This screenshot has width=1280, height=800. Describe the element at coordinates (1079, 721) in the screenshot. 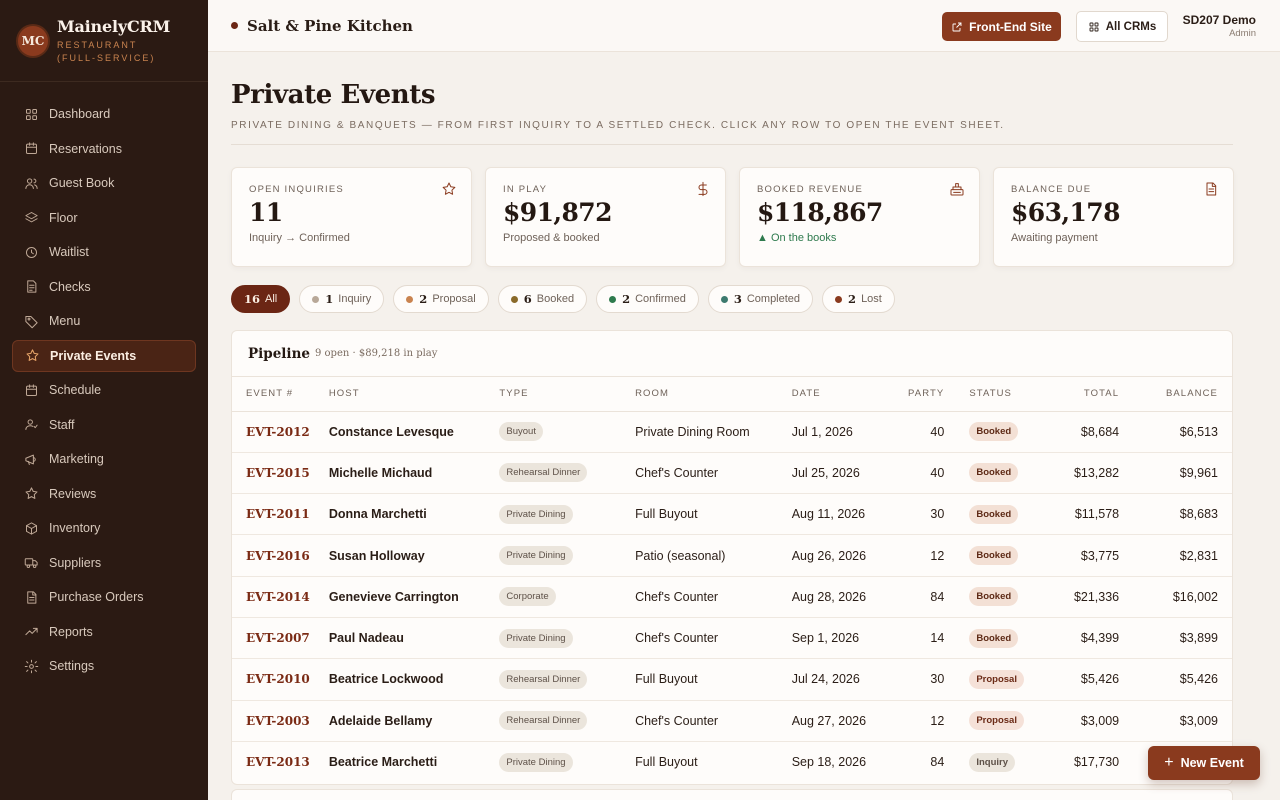

I see `event-total: $3,009` at that location.